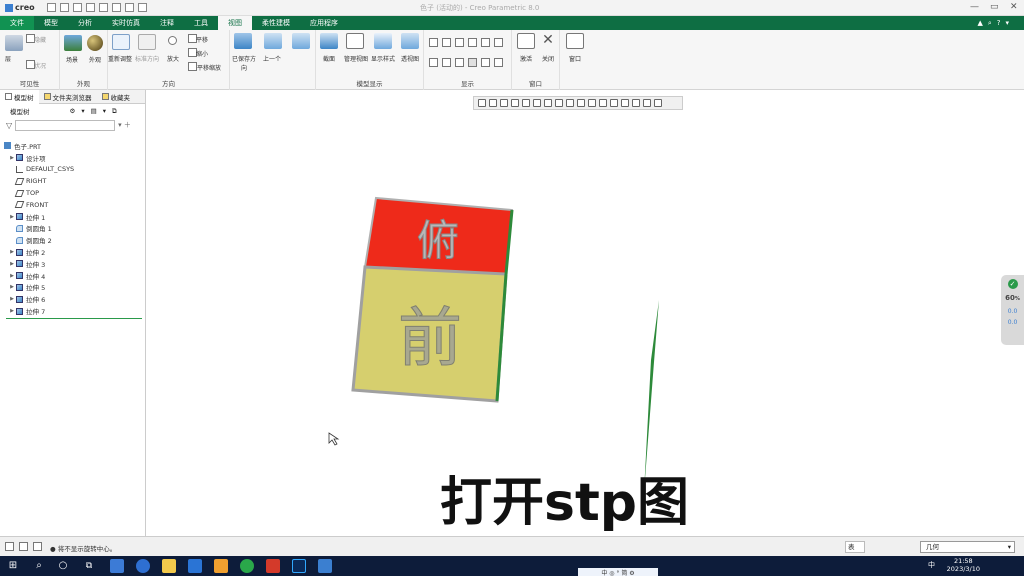 This screenshot has height=576, width=1024. Describe the element at coordinates (855, 547) in the screenshot. I see `status-dropdown: 表` at that location.